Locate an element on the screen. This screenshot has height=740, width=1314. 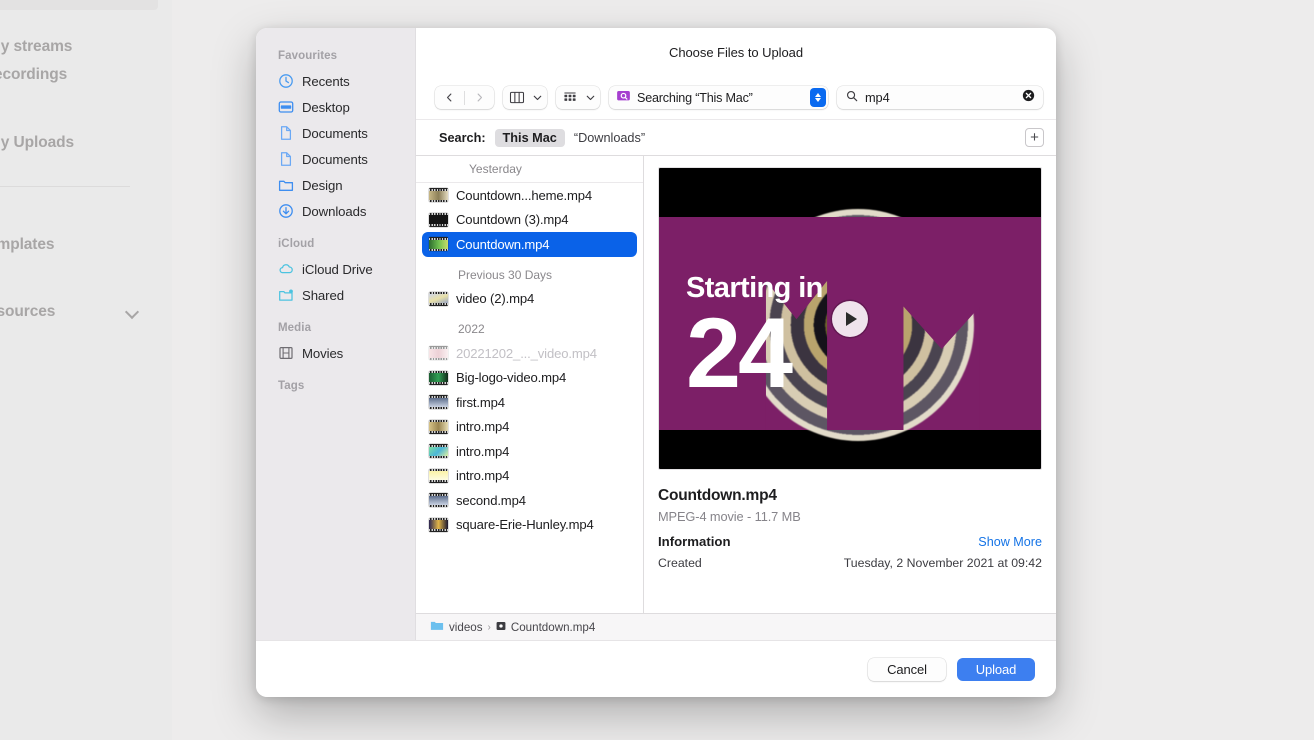
cancel-button: Cancel is located at coordinates (907, 669).